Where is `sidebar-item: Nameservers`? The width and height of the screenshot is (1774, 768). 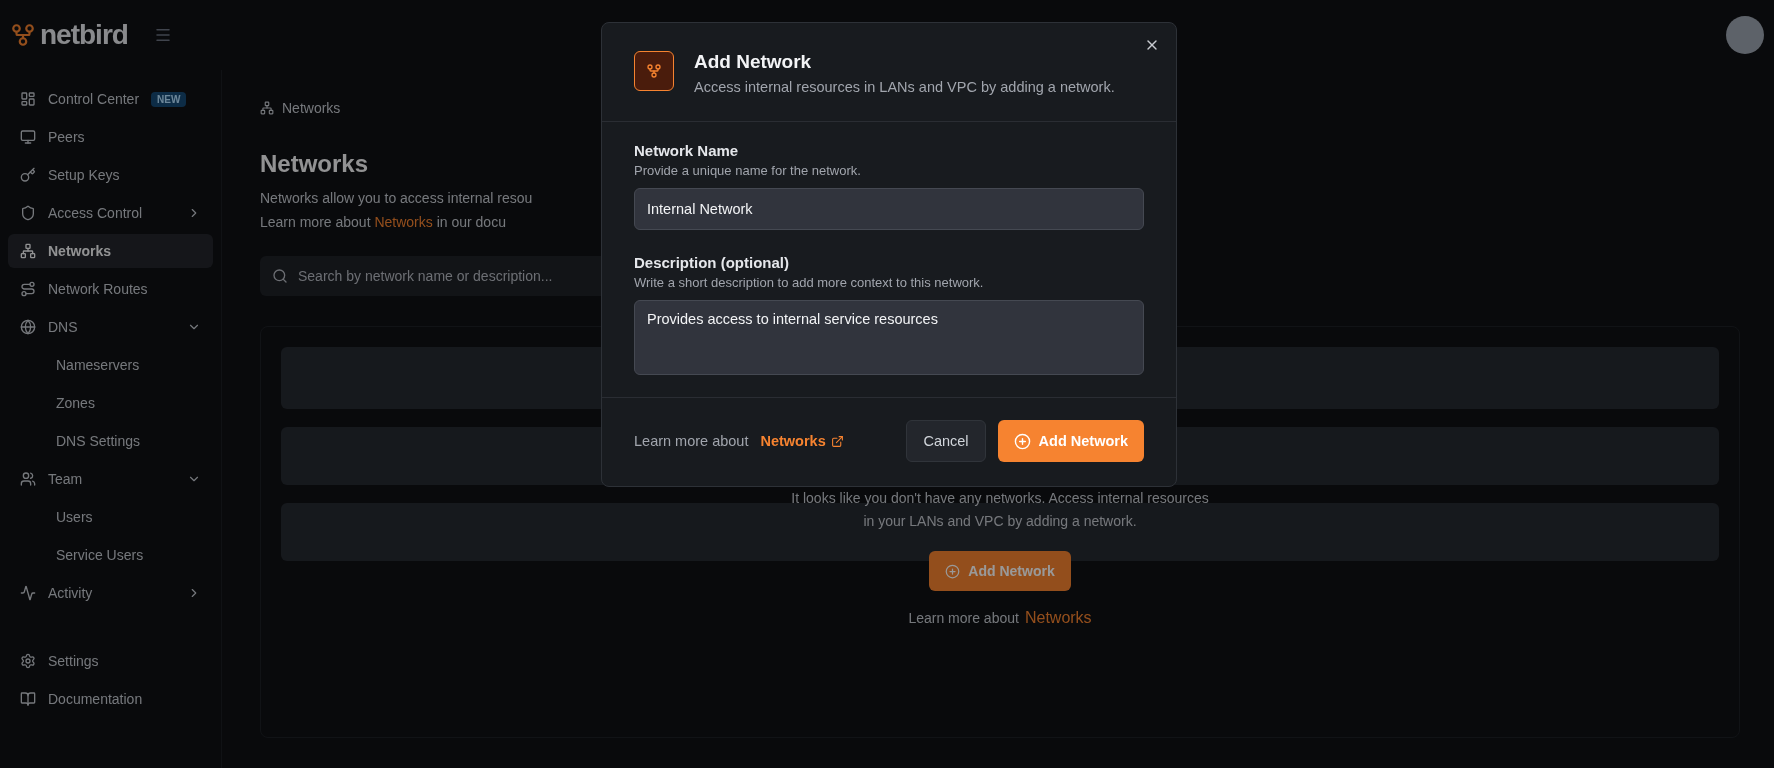
sidebar-item: Nameservers is located at coordinates (110, 365).